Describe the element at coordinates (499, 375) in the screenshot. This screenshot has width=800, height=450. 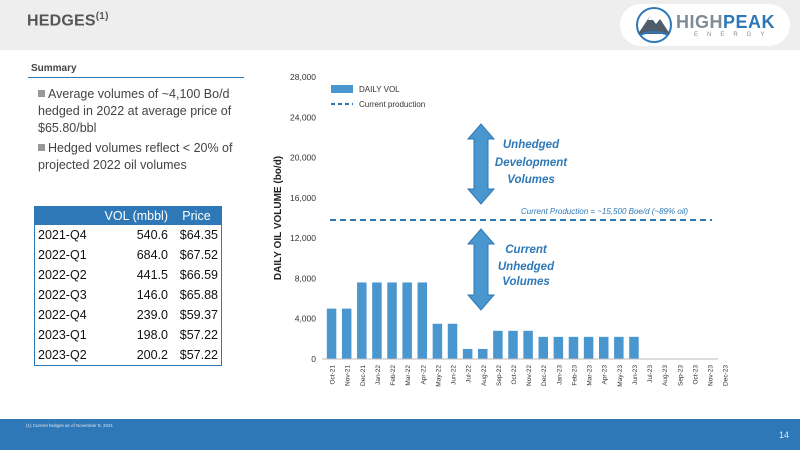
I see `x-tick-label: Sep-22` at that location.